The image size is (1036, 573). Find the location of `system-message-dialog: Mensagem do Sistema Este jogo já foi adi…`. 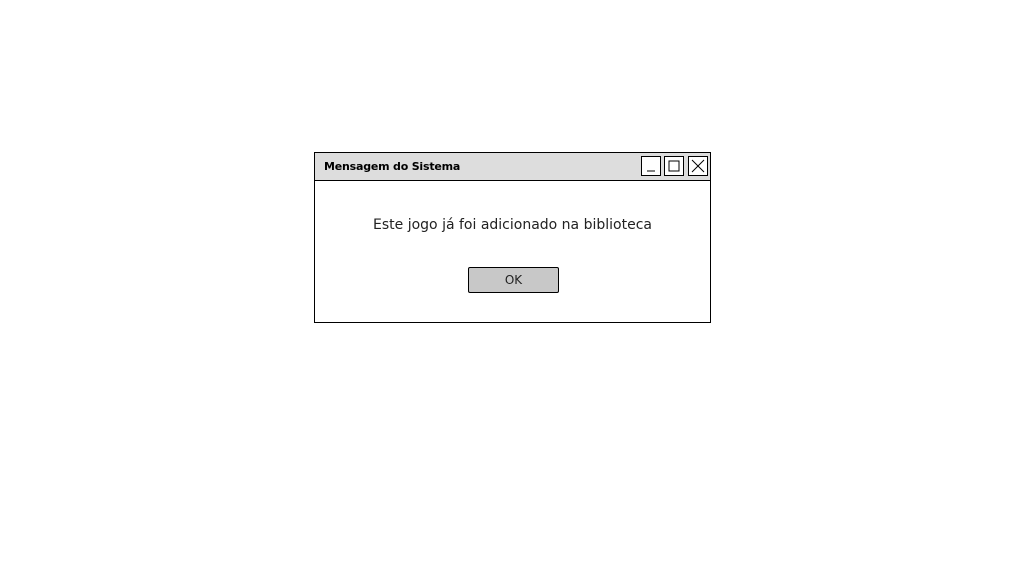

system-message-dialog: Mensagem do Sistema Este jogo já foi adi… is located at coordinates (512, 237).